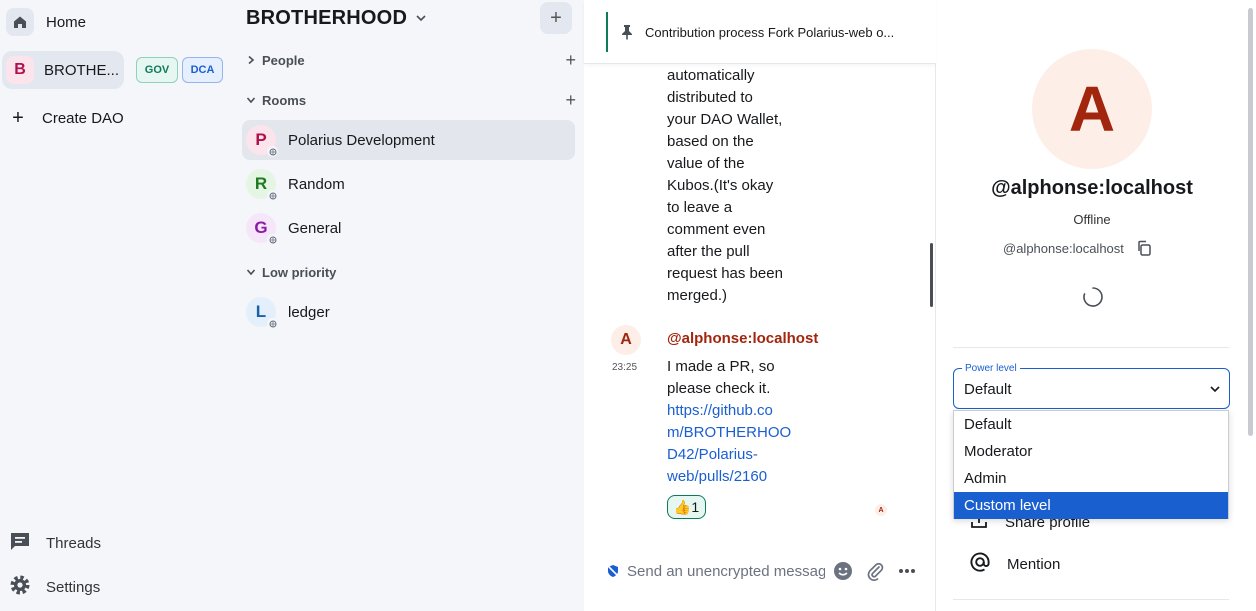 The width and height of the screenshot is (1256, 611). I want to click on section-low-priority-label: Low priority, so click(299, 272).